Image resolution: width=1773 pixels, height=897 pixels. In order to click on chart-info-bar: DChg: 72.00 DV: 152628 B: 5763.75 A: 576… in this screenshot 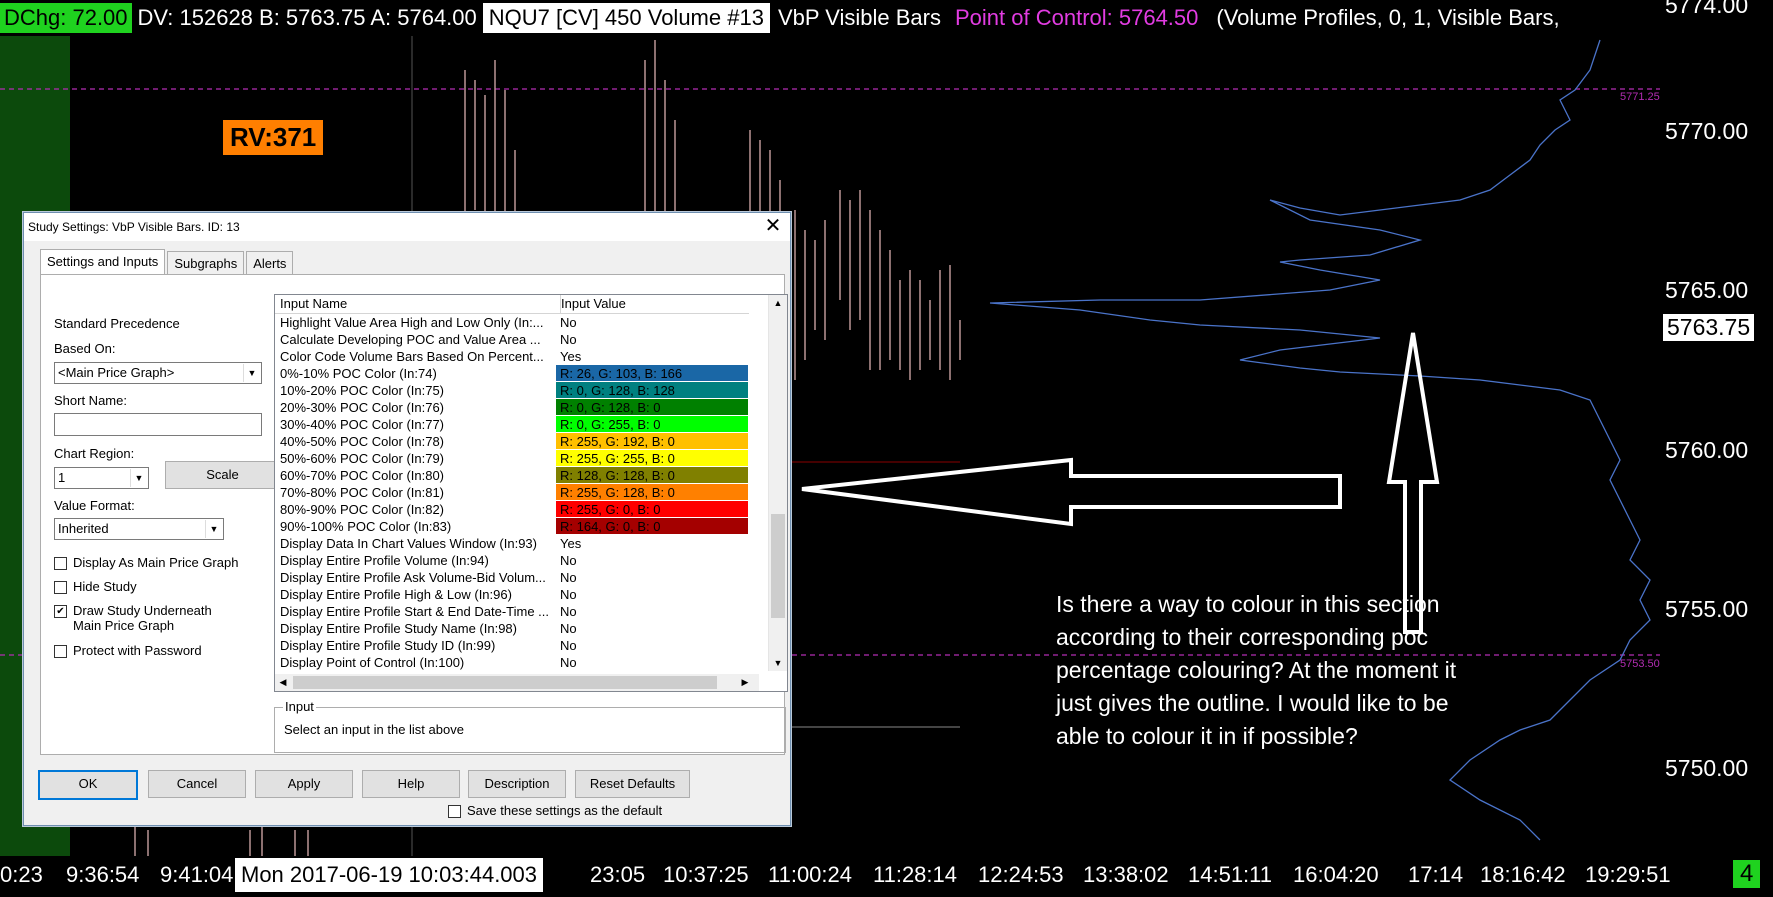, I will do `click(780, 18)`.